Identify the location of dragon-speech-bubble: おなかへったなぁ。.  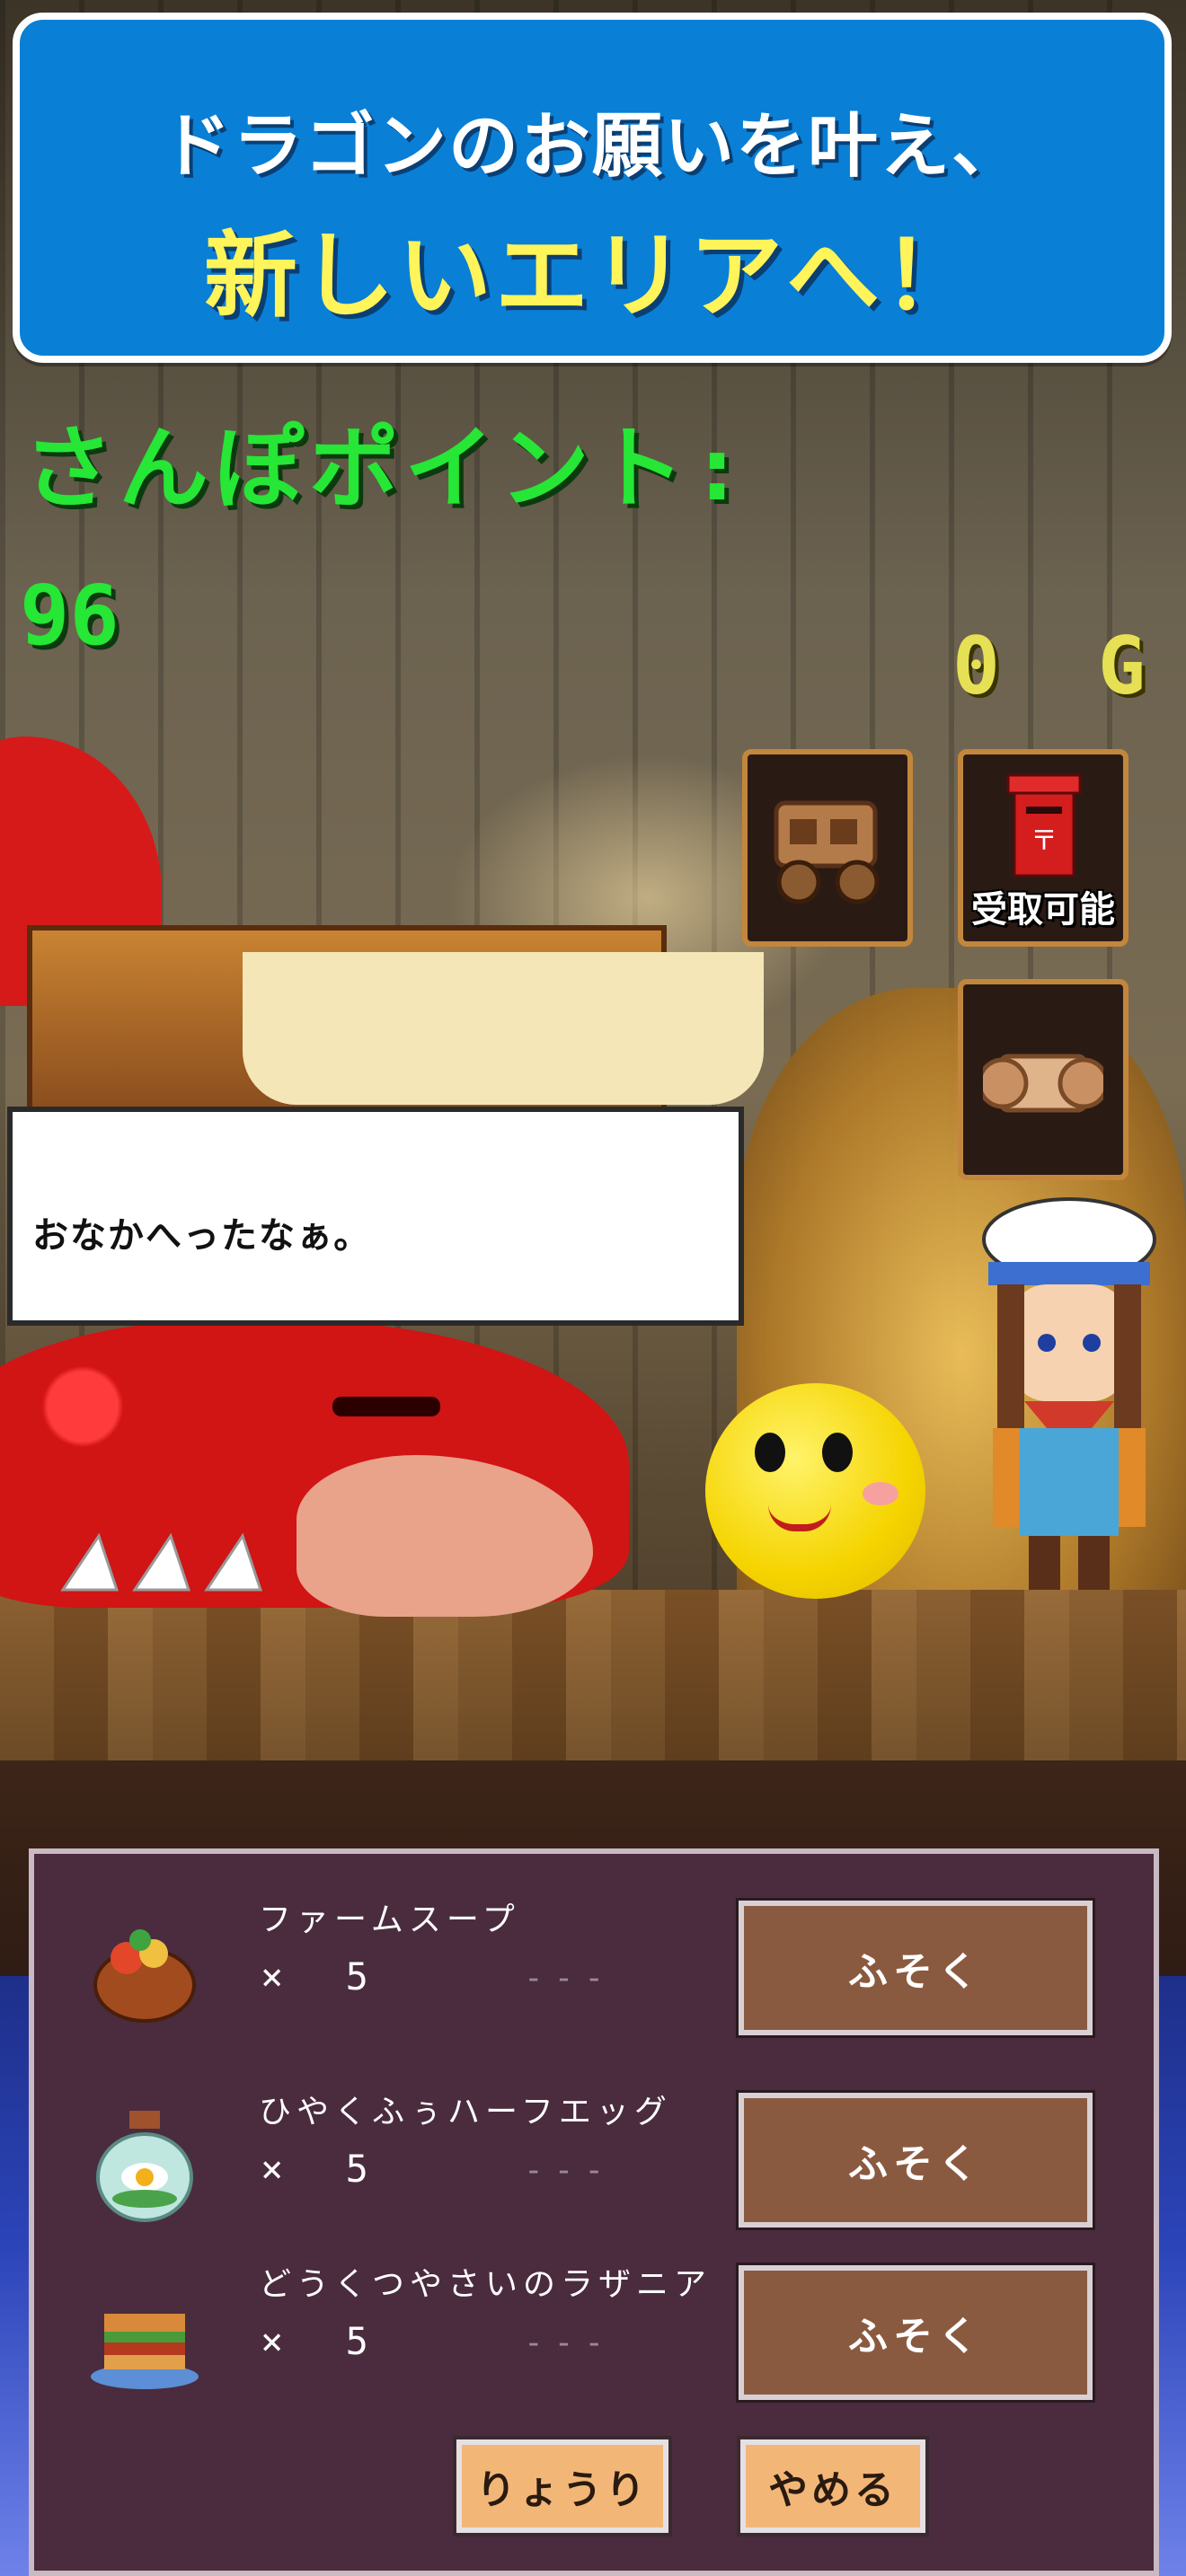
(375, 1216).